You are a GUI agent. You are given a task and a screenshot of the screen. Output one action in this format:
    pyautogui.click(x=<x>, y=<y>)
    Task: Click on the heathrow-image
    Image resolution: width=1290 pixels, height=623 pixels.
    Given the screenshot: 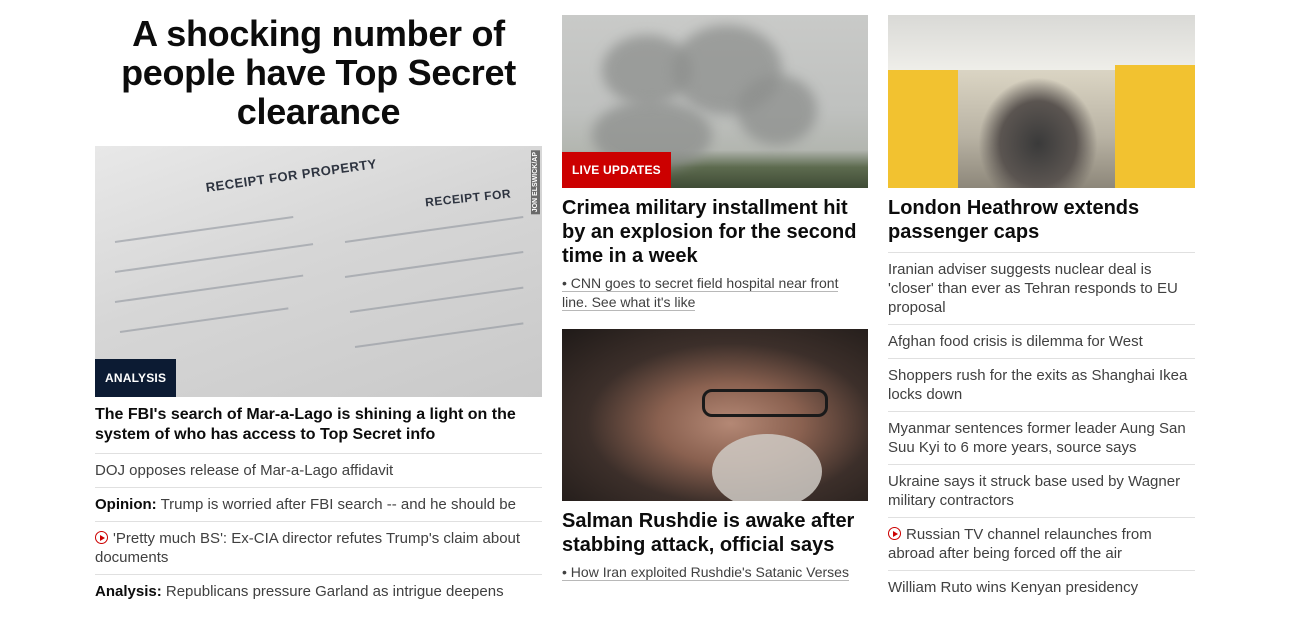 What is the action you would take?
    pyautogui.click(x=1041, y=101)
    